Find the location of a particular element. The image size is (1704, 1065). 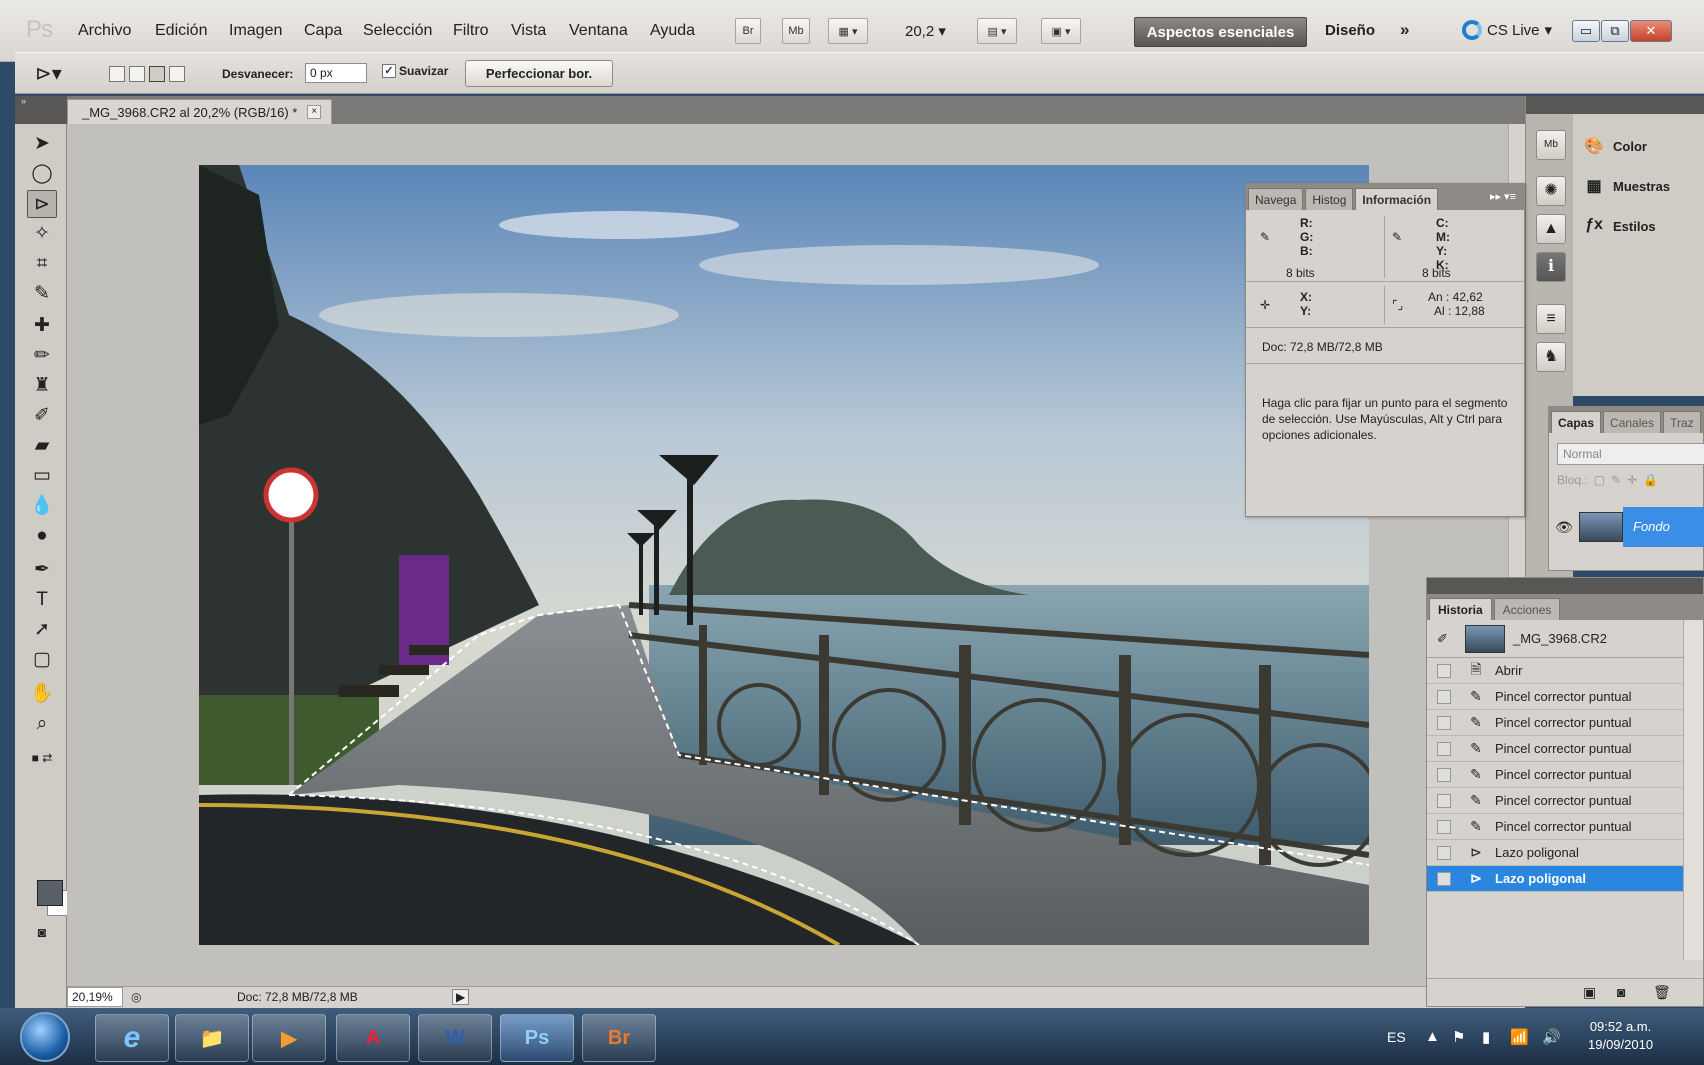

spot-healing-tool-icon: ✚ is located at coordinates (42, 326).